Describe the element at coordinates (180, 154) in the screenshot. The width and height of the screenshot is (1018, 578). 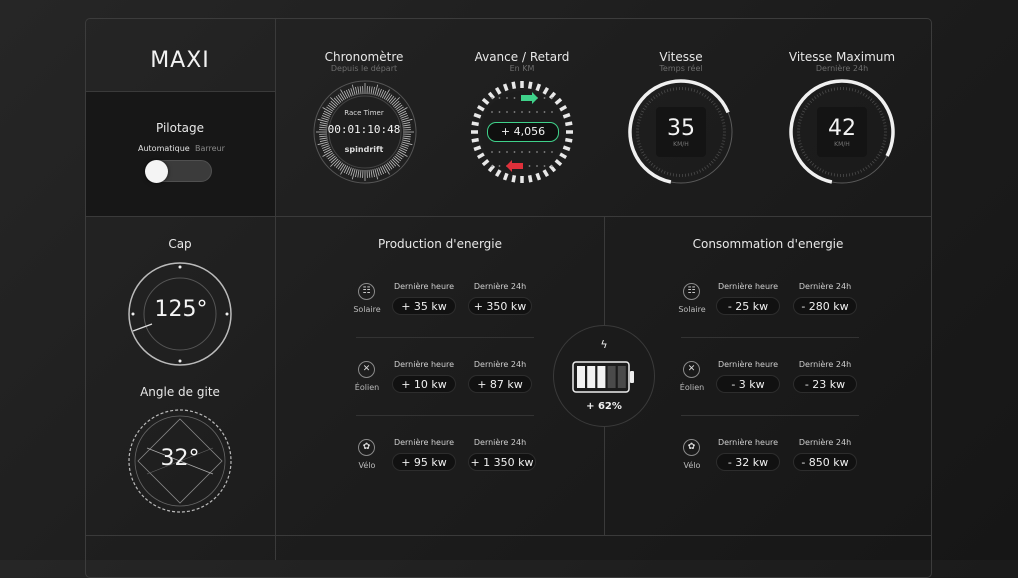
I see `pilotage-panel` at that location.